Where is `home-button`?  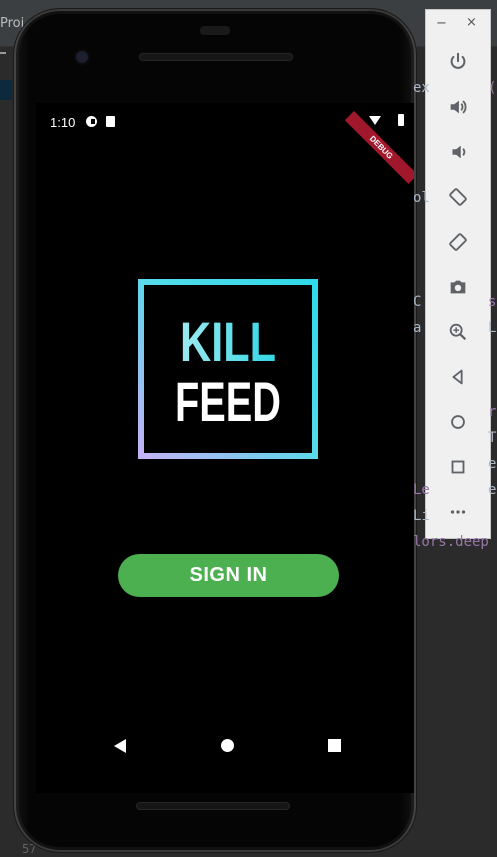 home-button is located at coordinates (458, 422).